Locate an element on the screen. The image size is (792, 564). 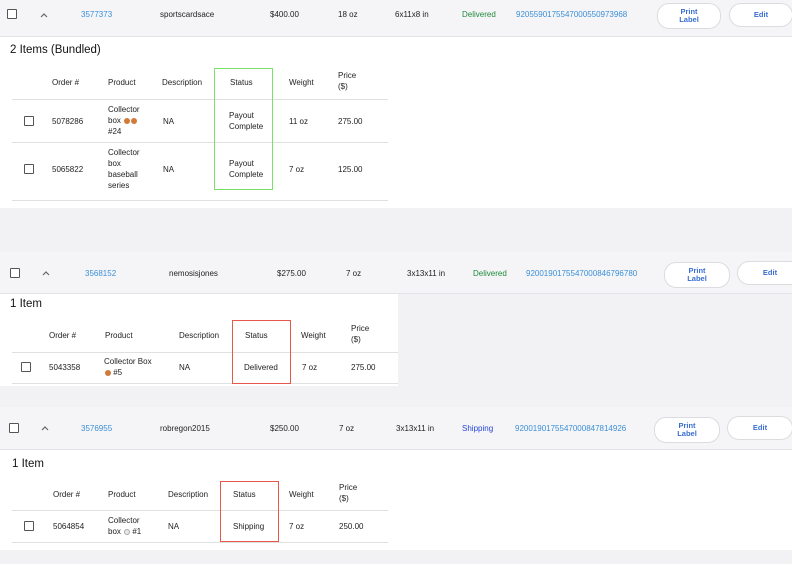
order-price: $400.00 is located at coordinates (284, 14).